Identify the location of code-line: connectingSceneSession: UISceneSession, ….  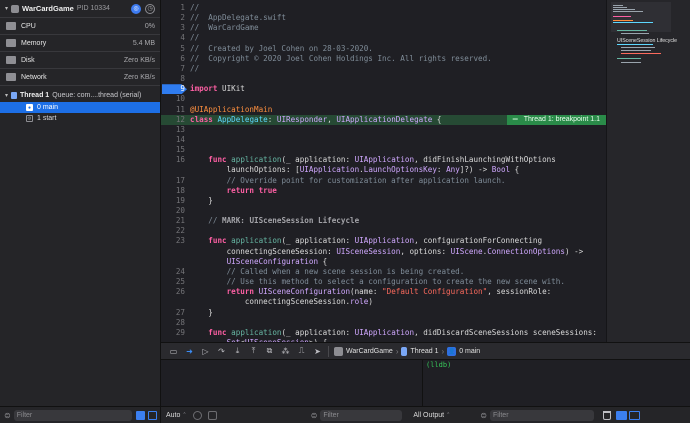
(383, 252).